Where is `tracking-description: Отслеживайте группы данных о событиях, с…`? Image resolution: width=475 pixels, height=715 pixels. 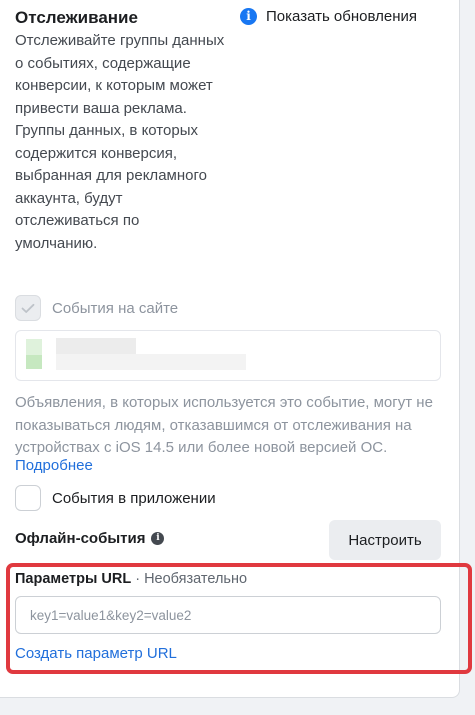
tracking-description: Отслеживайте группы данных о событиях, с… is located at coordinates (120, 142).